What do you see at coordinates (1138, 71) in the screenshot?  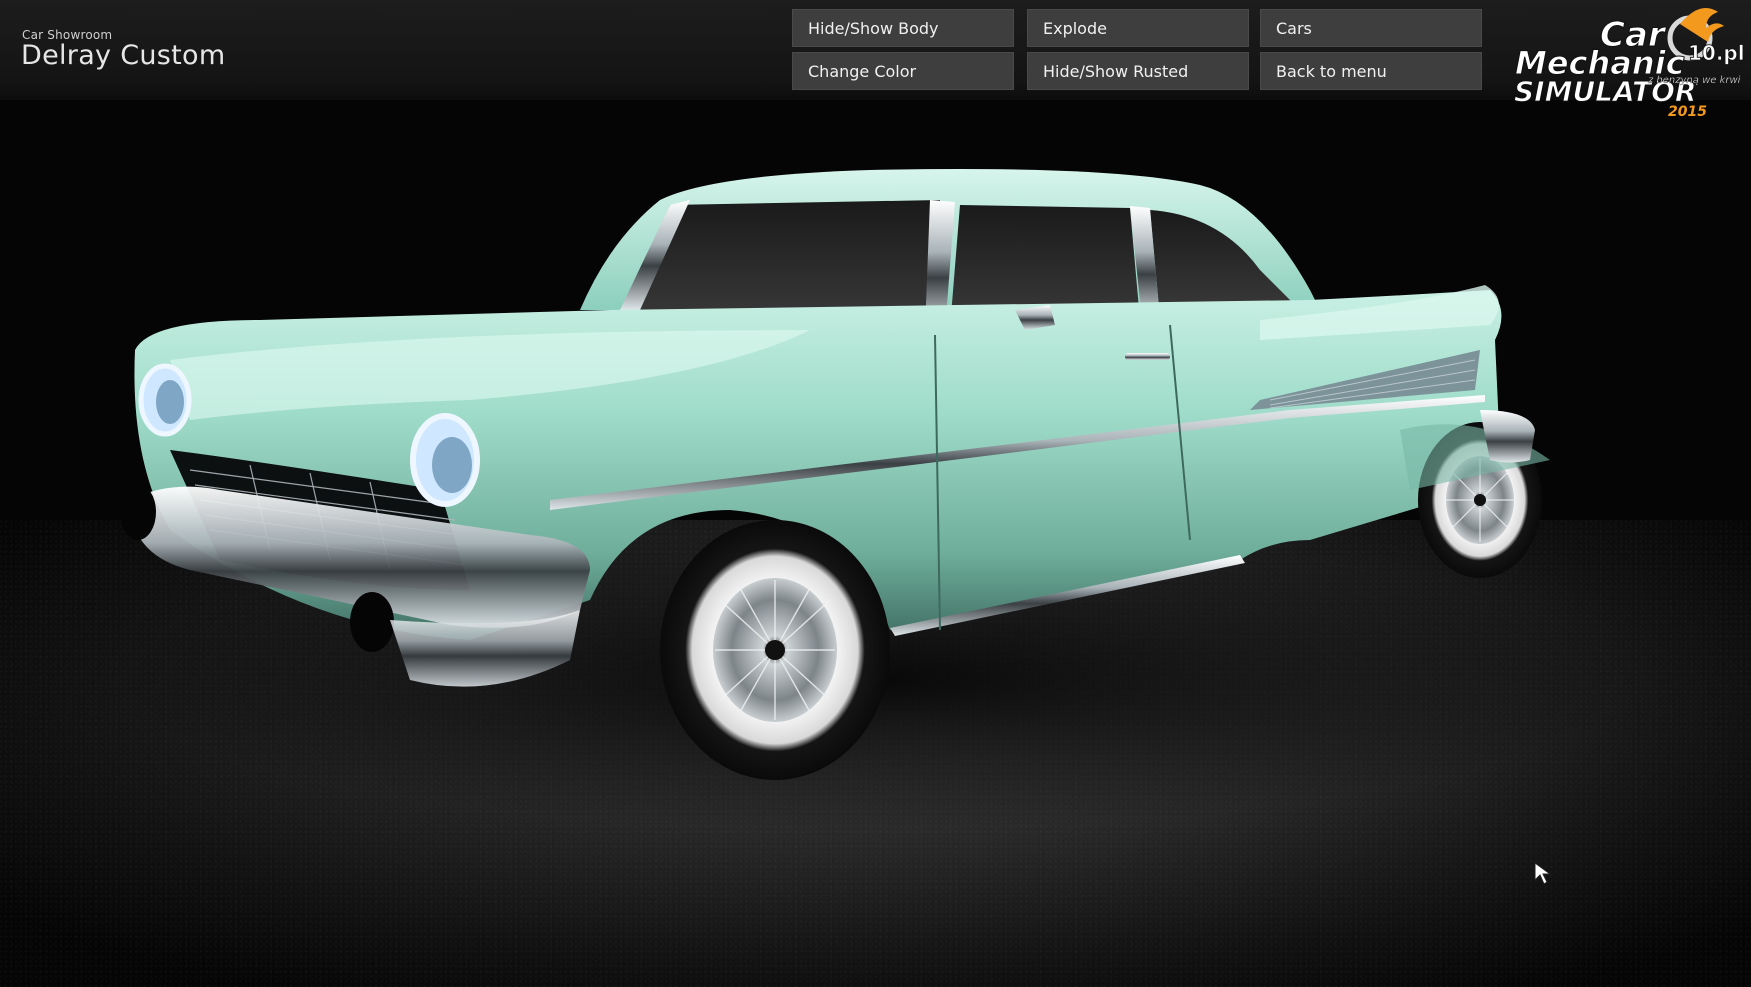 I see `hide-show-rusted-button: Hide/Show Rusted` at bounding box center [1138, 71].